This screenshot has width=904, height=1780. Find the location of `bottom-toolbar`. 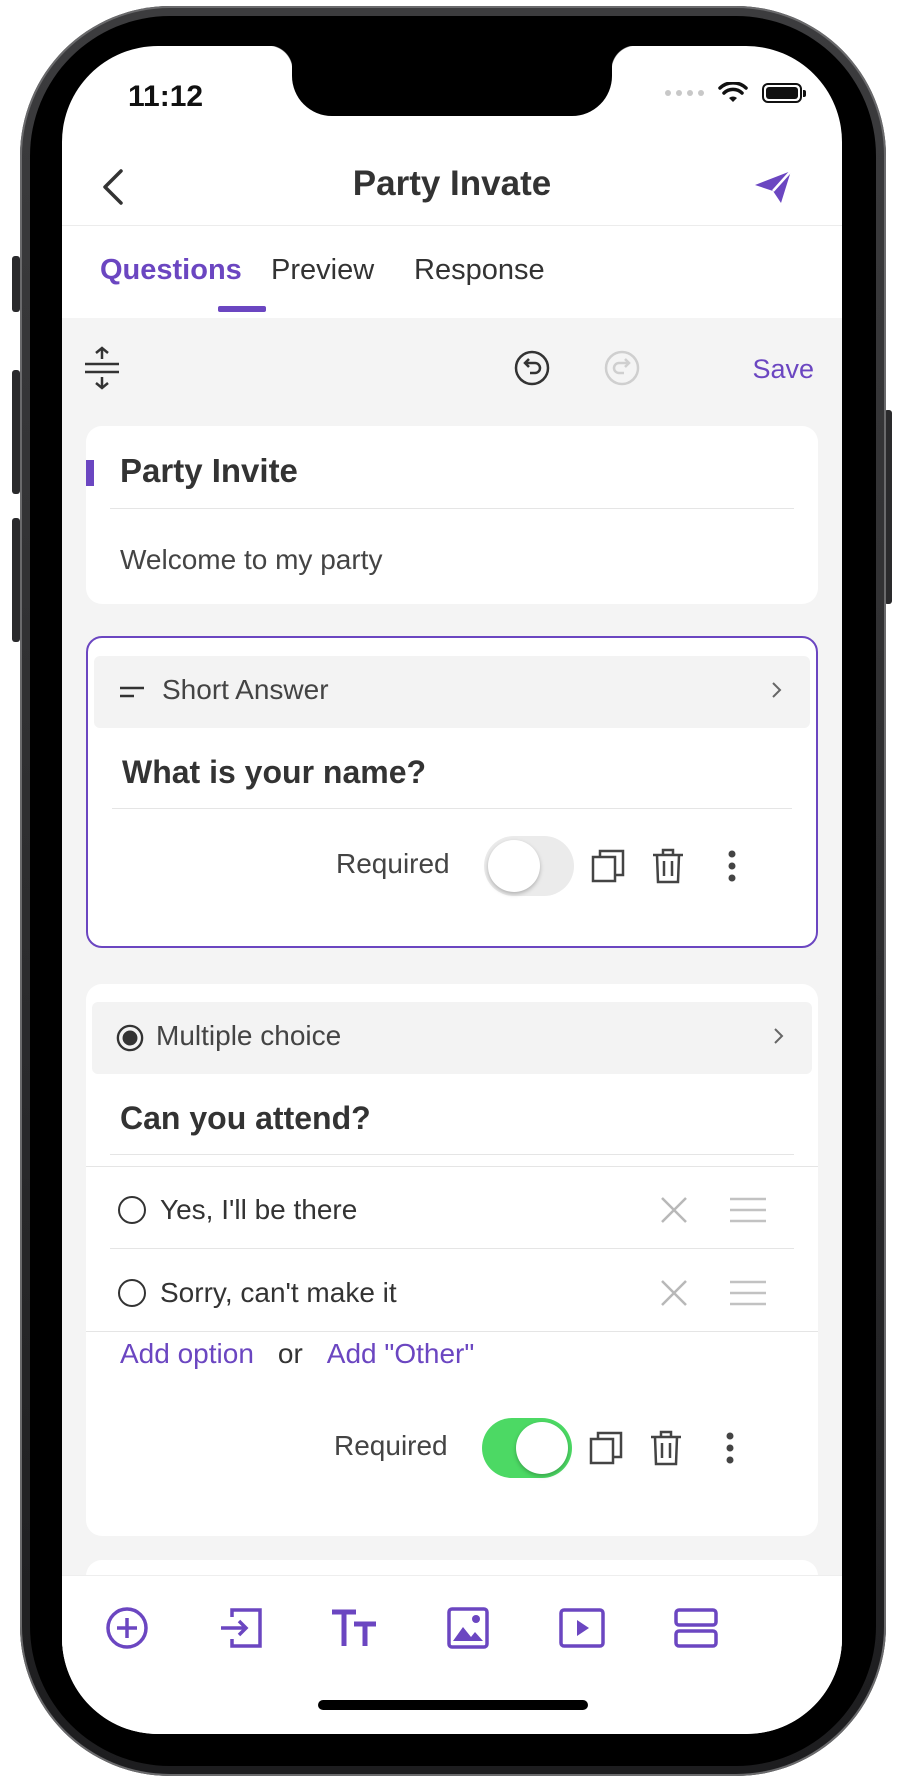

bottom-toolbar is located at coordinates (452, 1655).